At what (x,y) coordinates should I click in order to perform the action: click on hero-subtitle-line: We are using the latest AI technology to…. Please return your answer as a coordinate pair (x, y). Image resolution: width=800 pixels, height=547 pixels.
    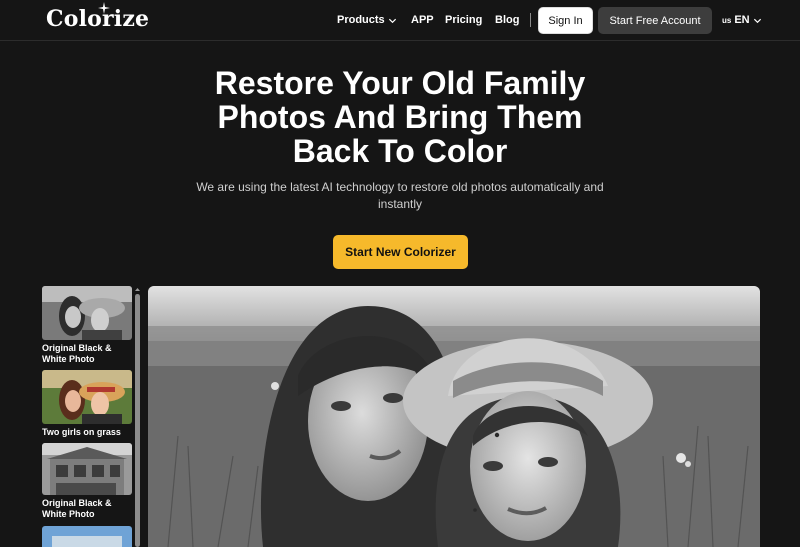
    Looking at the image, I should click on (400, 187).